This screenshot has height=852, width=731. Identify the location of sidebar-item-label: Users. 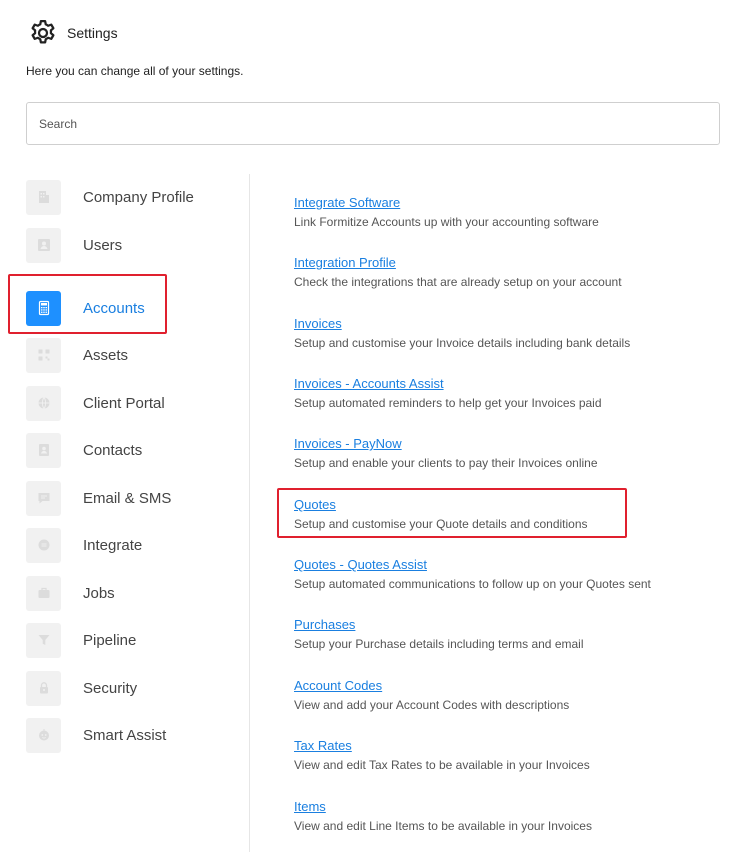
(103, 245).